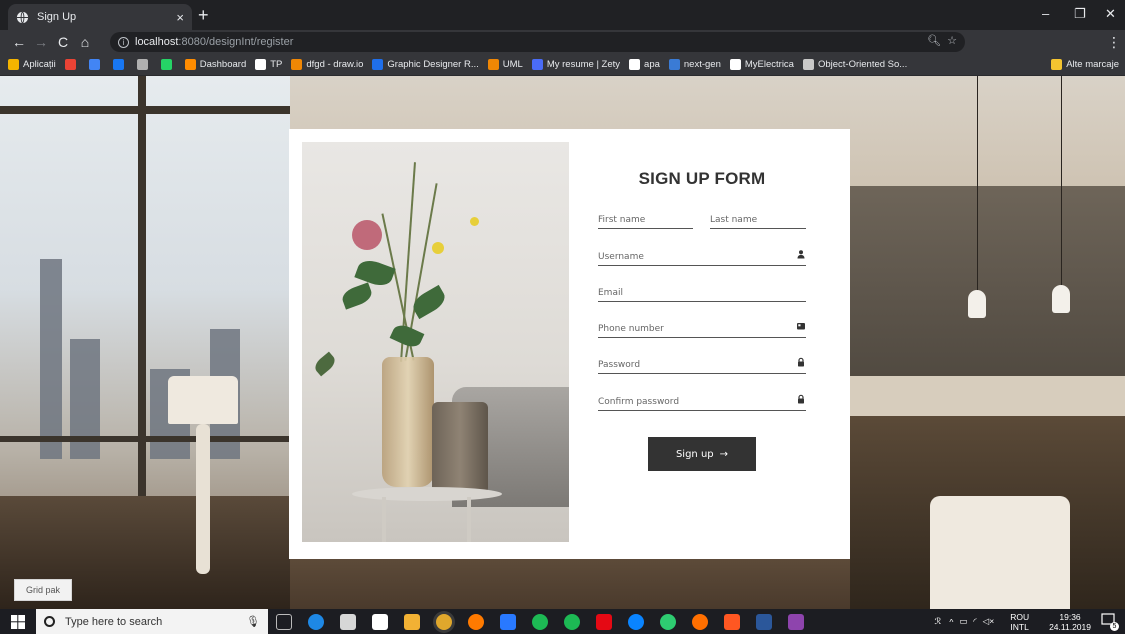 This screenshot has width=1125, height=634. Describe the element at coordinates (1092, 64) in the screenshot. I see `other-bookmarks-label: Alte marcaje` at that location.